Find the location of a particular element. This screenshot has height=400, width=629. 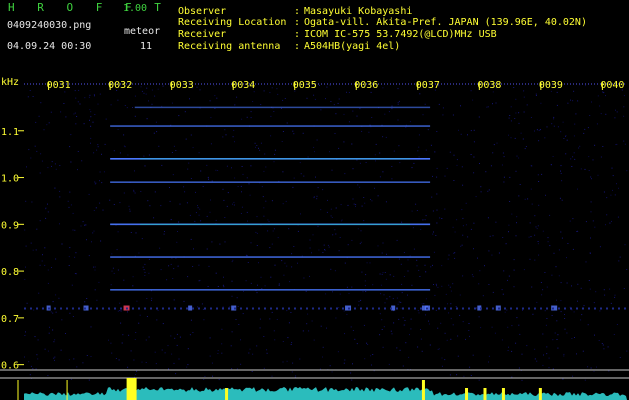

info-row-observer: Observer: Masayuki Kobayashi is located at coordinates (295, 11).